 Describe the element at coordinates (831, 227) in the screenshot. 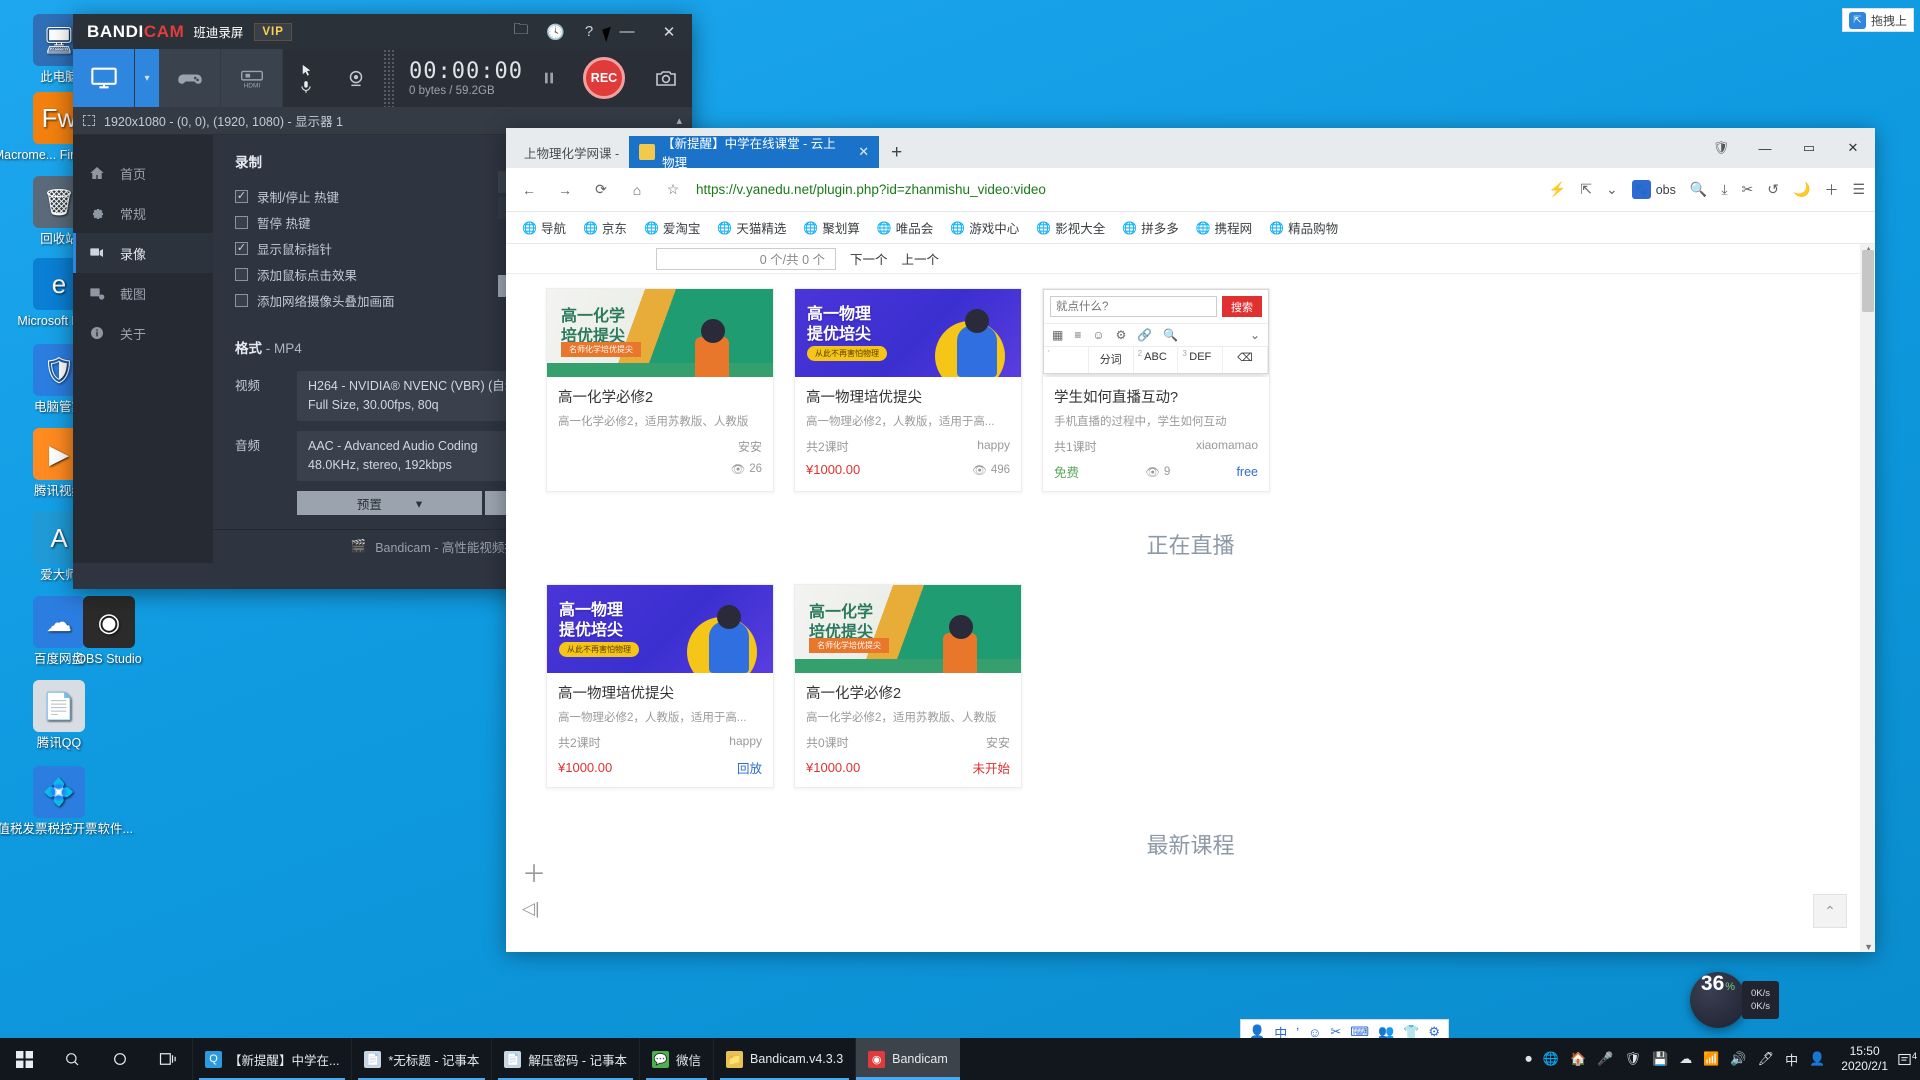

I see `bookmark-item: 🌐 聚划算` at that location.